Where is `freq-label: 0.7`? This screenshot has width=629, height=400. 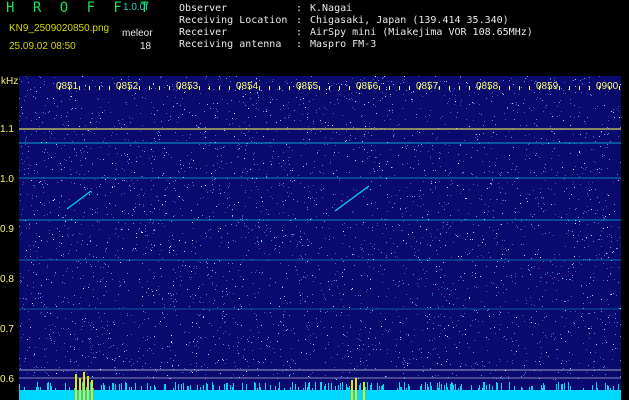
freq-label: 0.7 is located at coordinates (7, 329).